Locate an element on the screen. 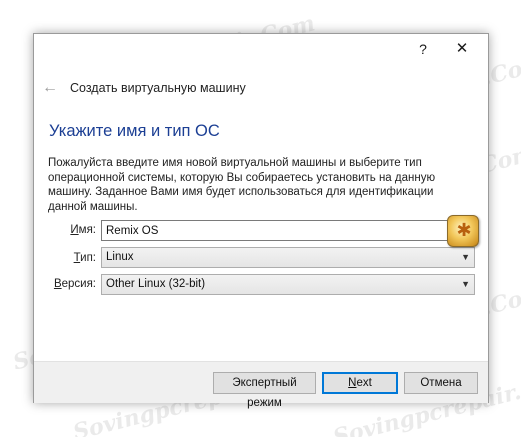 The image size is (521, 437). os-star-glyph: ✱ is located at coordinates (464, 230).